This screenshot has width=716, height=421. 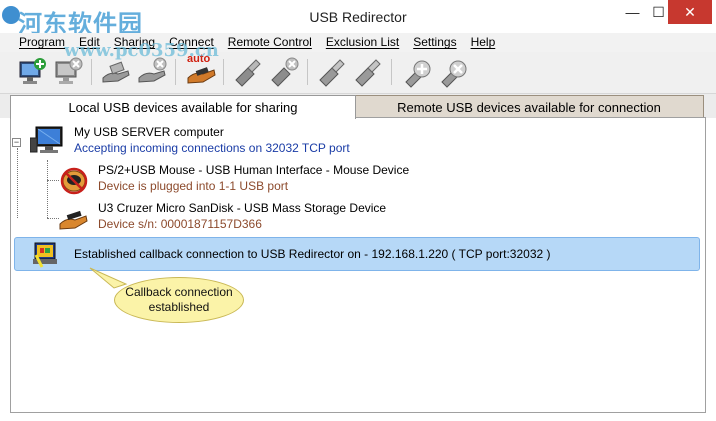 What do you see at coordinates (141, 50) in the screenshot?
I see `watermark-url: www.pc0359.cn` at bounding box center [141, 50].